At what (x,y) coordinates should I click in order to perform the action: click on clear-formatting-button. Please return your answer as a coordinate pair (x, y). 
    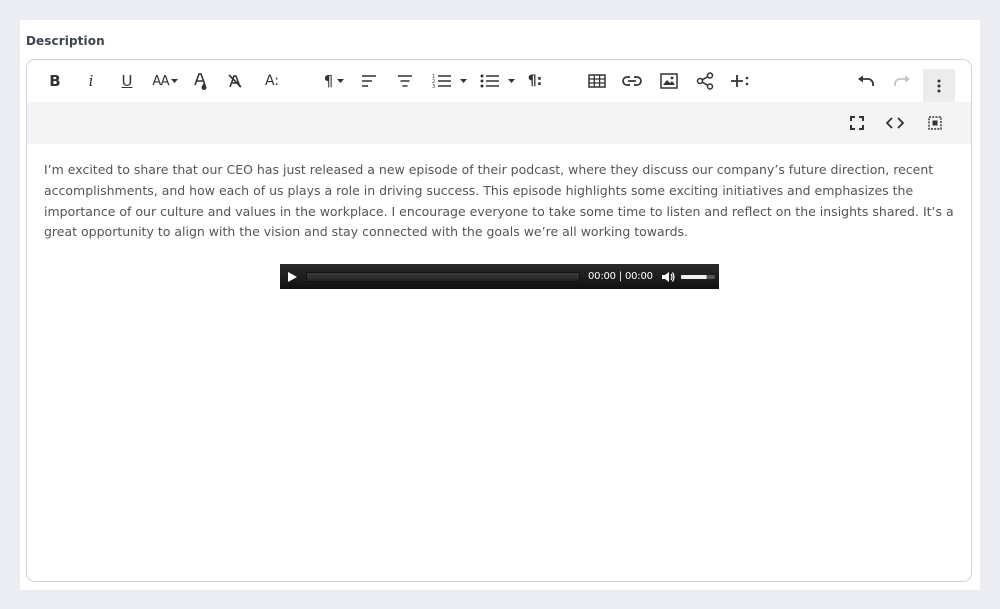
    Looking at the image, I should click on (235, 81).